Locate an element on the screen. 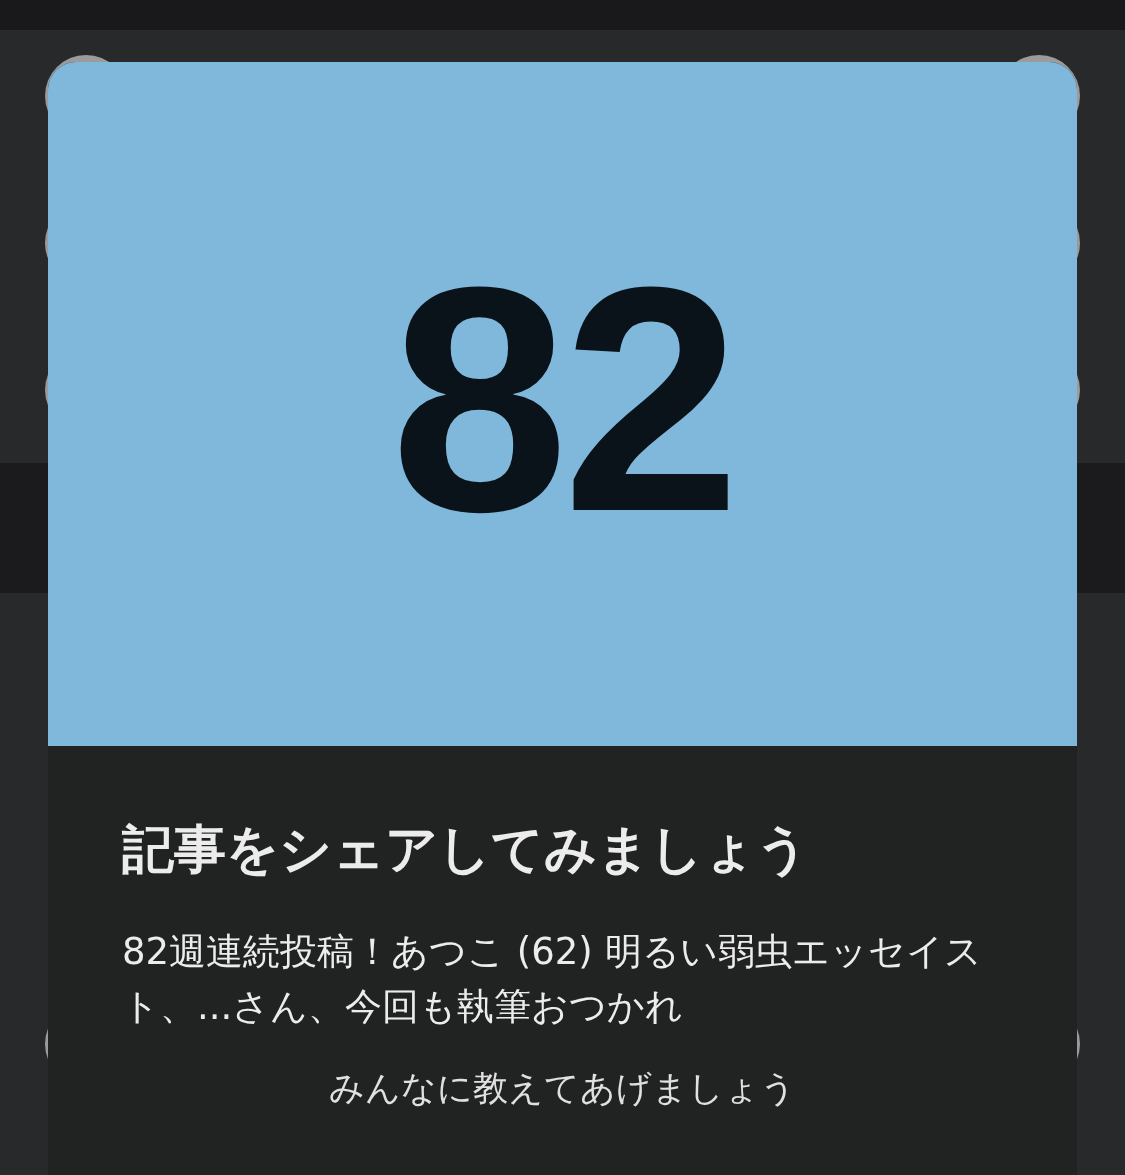 This screenshot has height=1175, width=1125. dialog-message: 82週連続投稿！あつこ (62) 明るい弱虫エッセイスト、...さん、今回も執筆おつかれ is located at coordinates (552, 979).